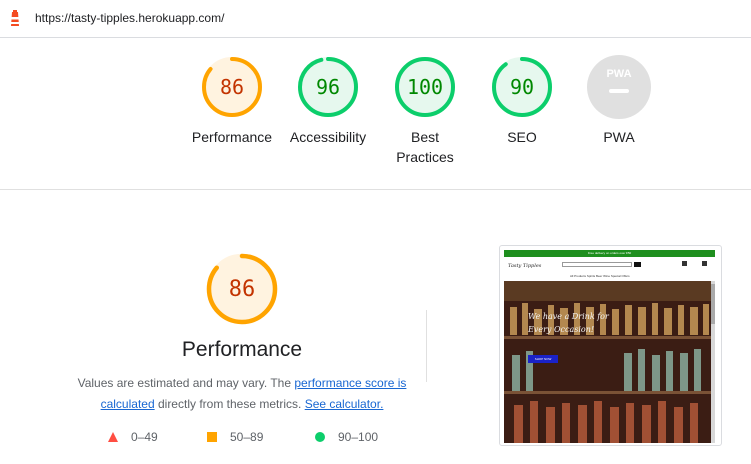 The height and width of the screenshot is (464, 751). I want to click on screenshot-search-box, so click(597, 264).